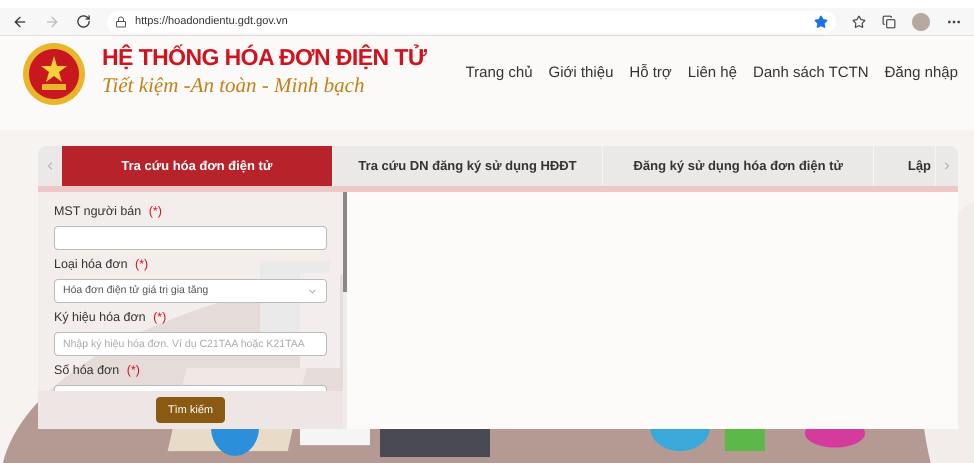 This screenshot has width=974, height=463. I want to click on lock-icon, so click(121, 22).